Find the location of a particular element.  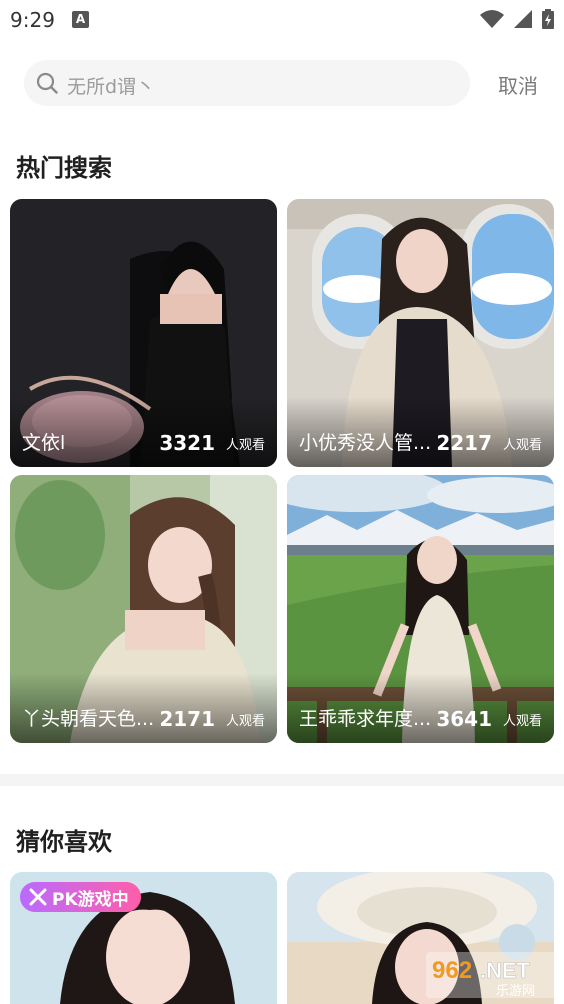

search-bar: 无所d谓丶 取消 is located at coordinates (282, 83).